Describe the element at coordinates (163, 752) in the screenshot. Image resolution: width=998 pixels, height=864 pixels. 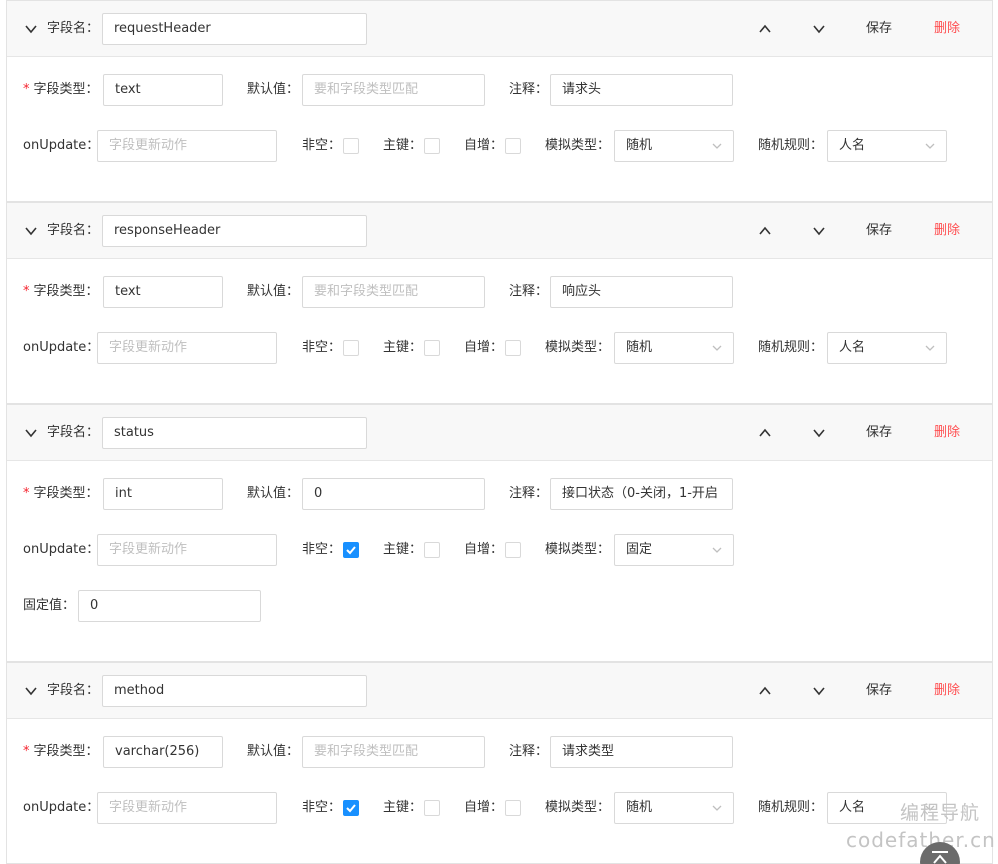
I see `field-type-input: varchar(256)` at that location.